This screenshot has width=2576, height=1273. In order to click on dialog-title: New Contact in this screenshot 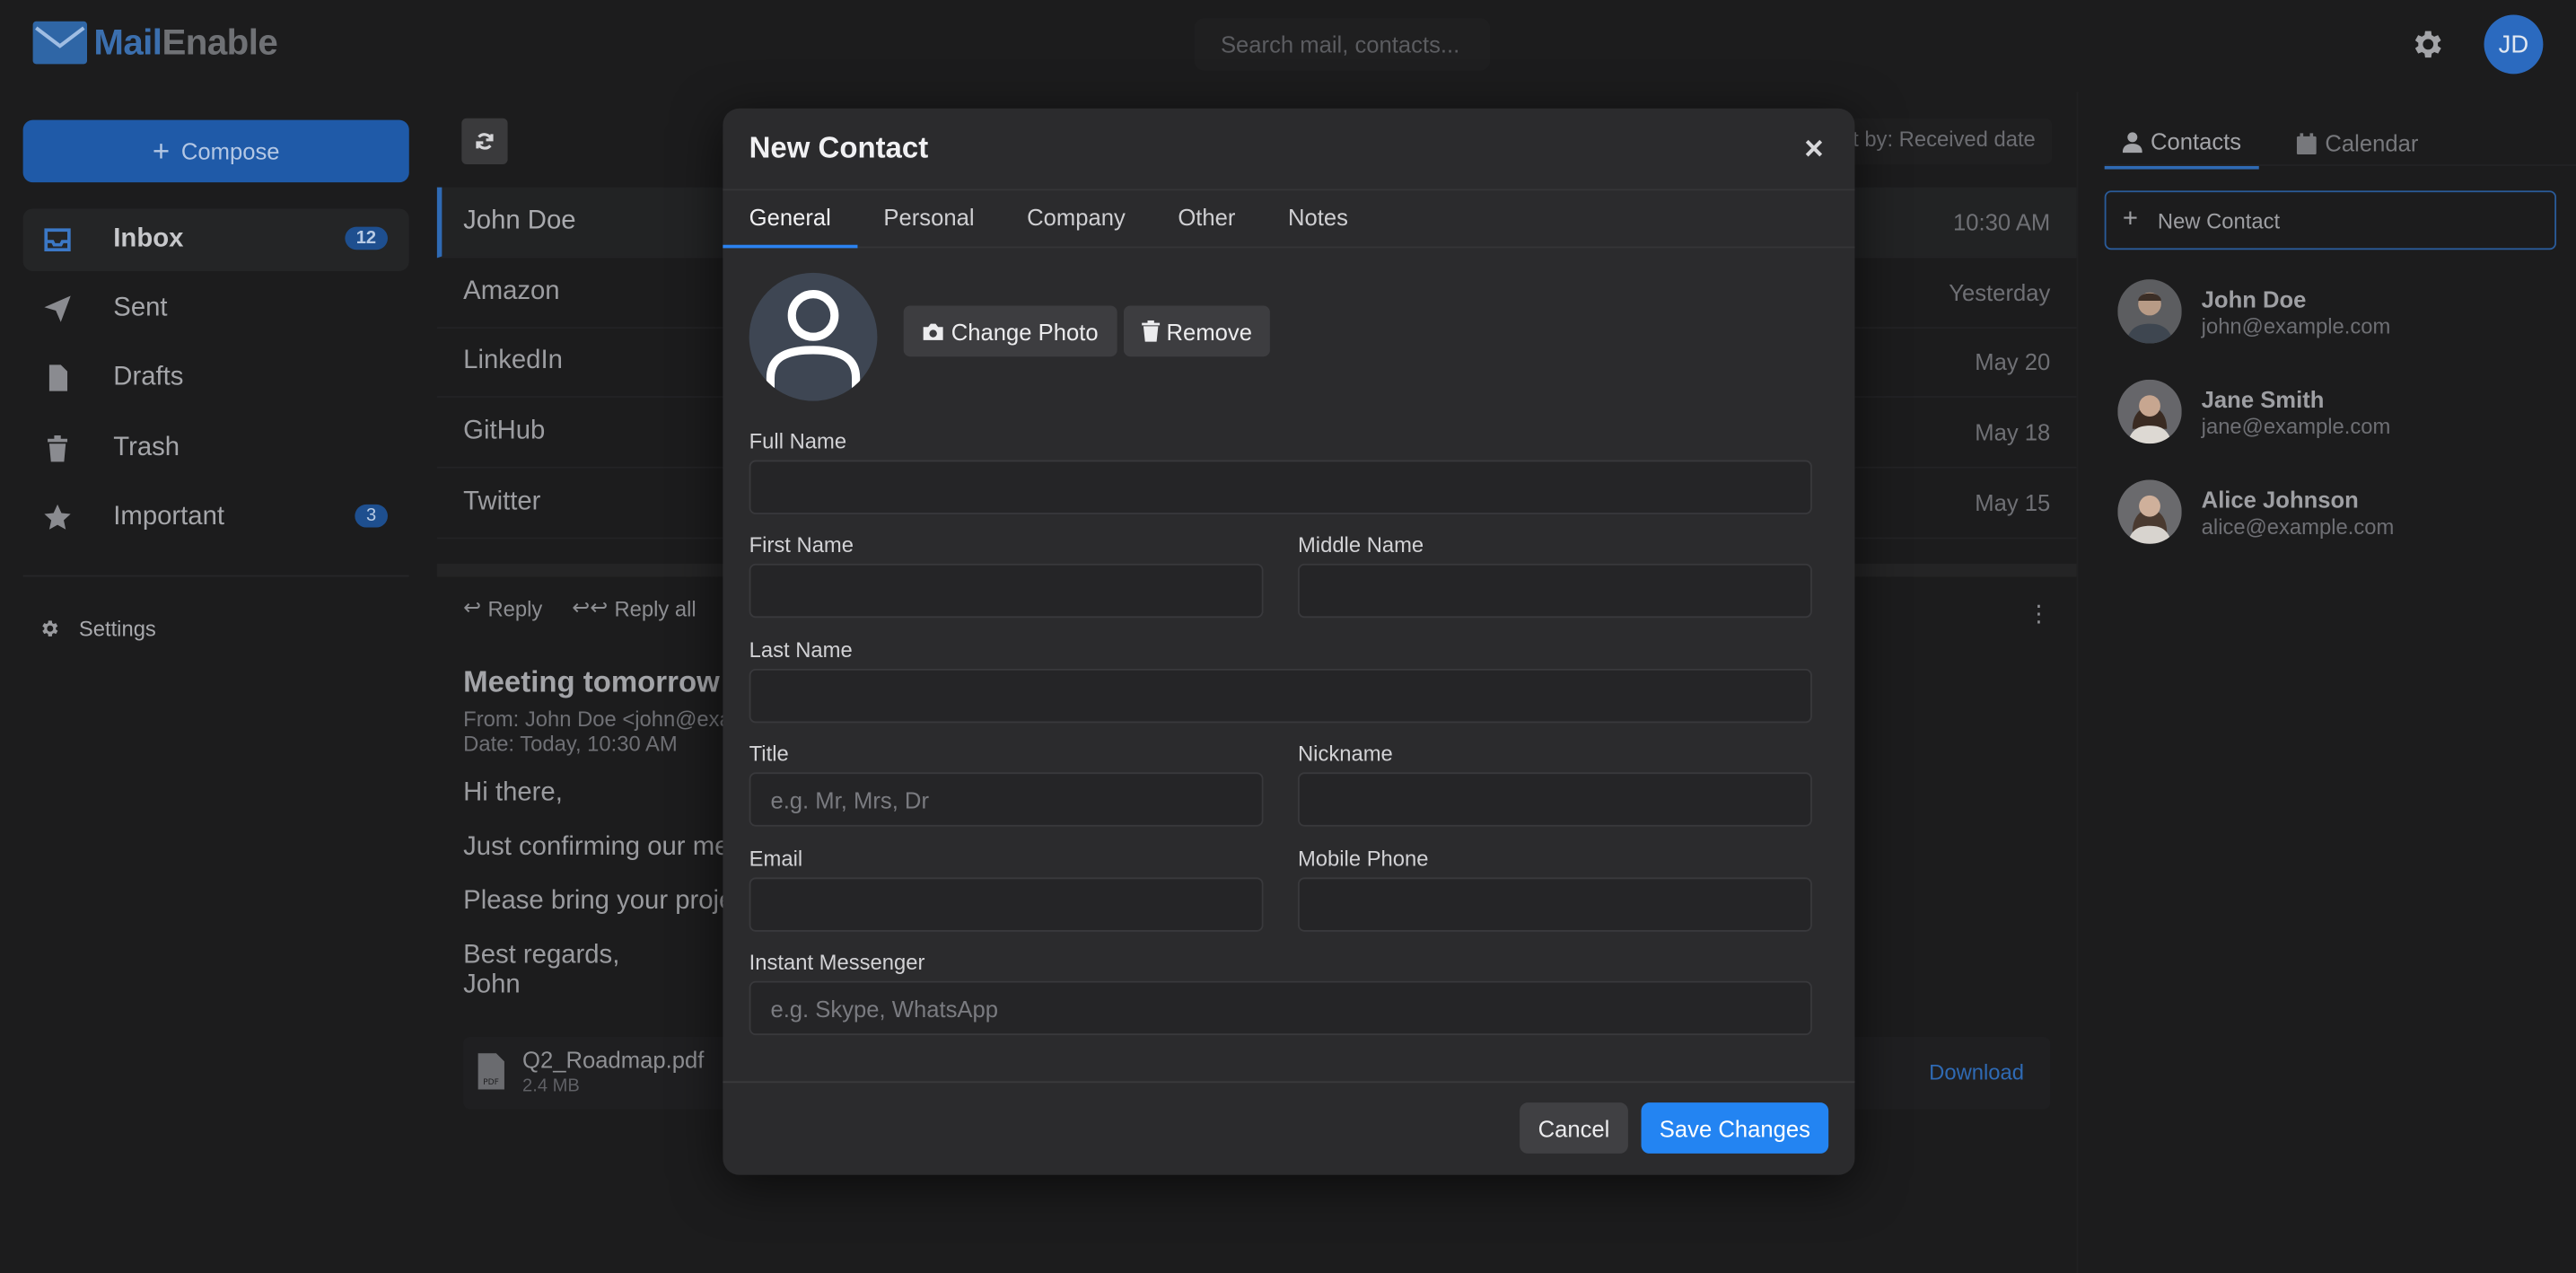, I will do `click(839, 148)`.